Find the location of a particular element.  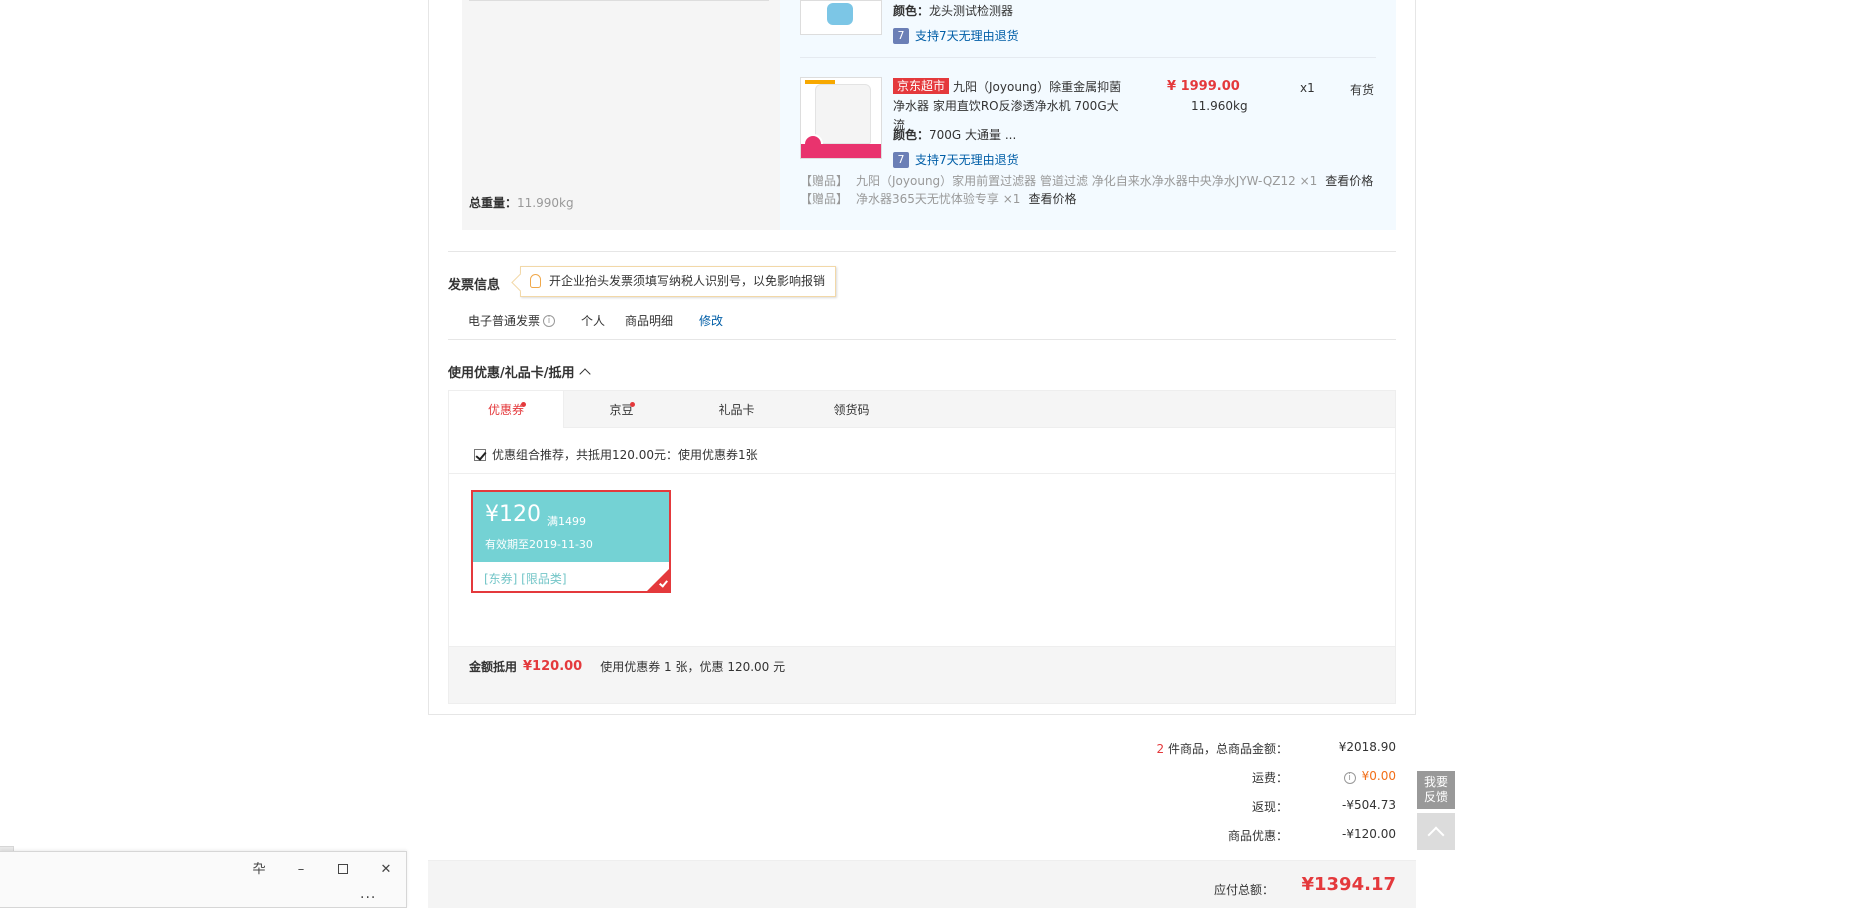

total-weight-label: 总重量： is located at coordinates (493, 203).